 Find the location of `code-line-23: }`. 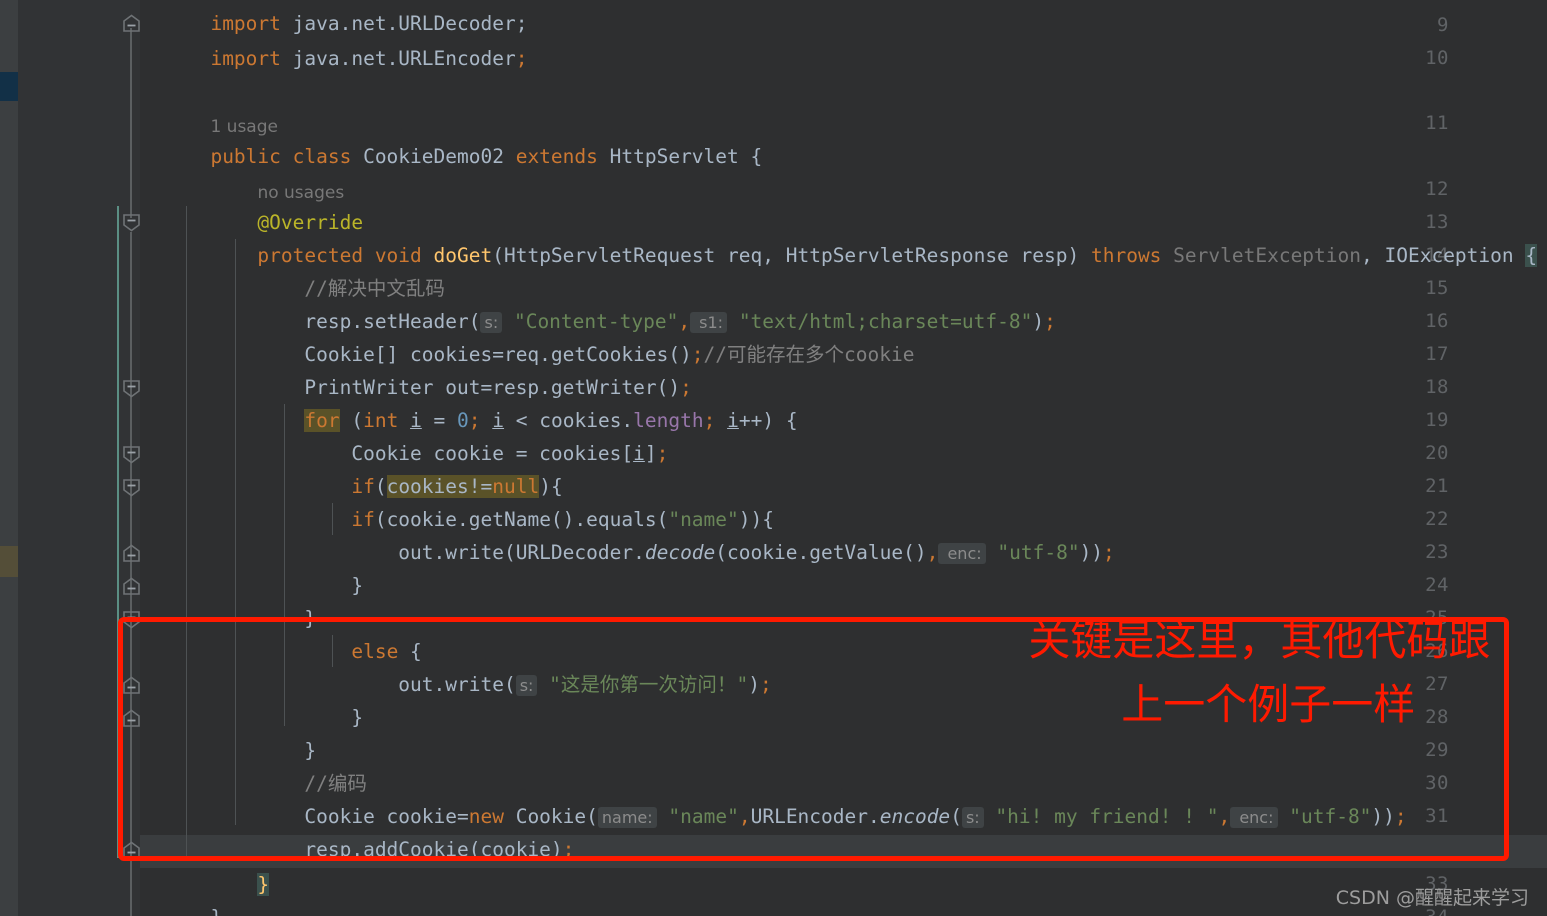

code-line-23: } is located at coordinates (251, 566).